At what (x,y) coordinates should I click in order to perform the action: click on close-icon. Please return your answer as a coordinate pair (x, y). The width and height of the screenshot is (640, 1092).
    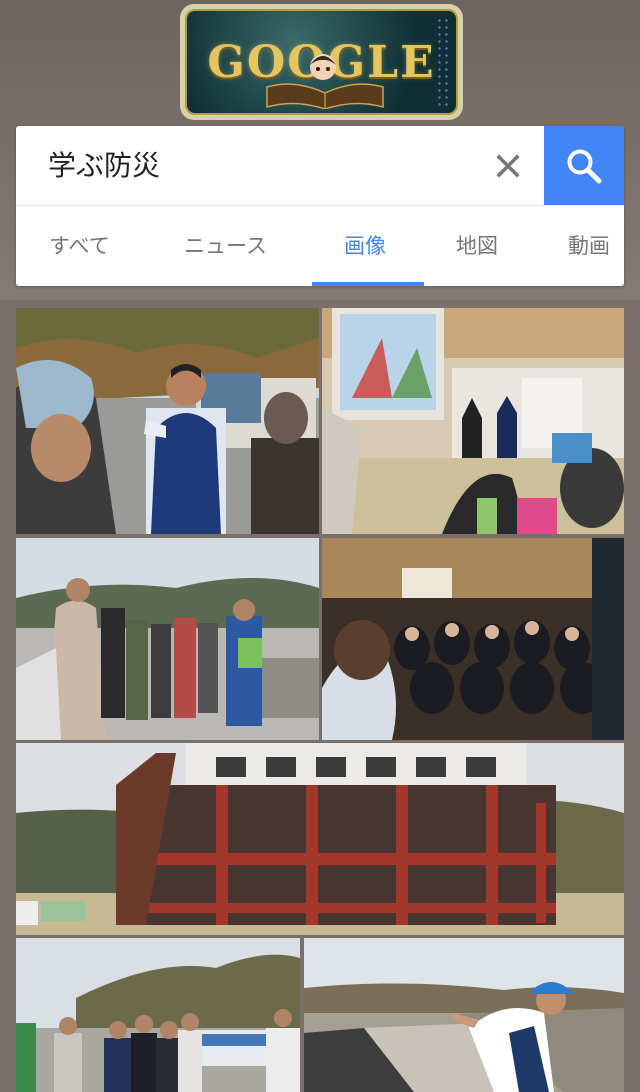
    Looking at the image, I should click on (508, 166).